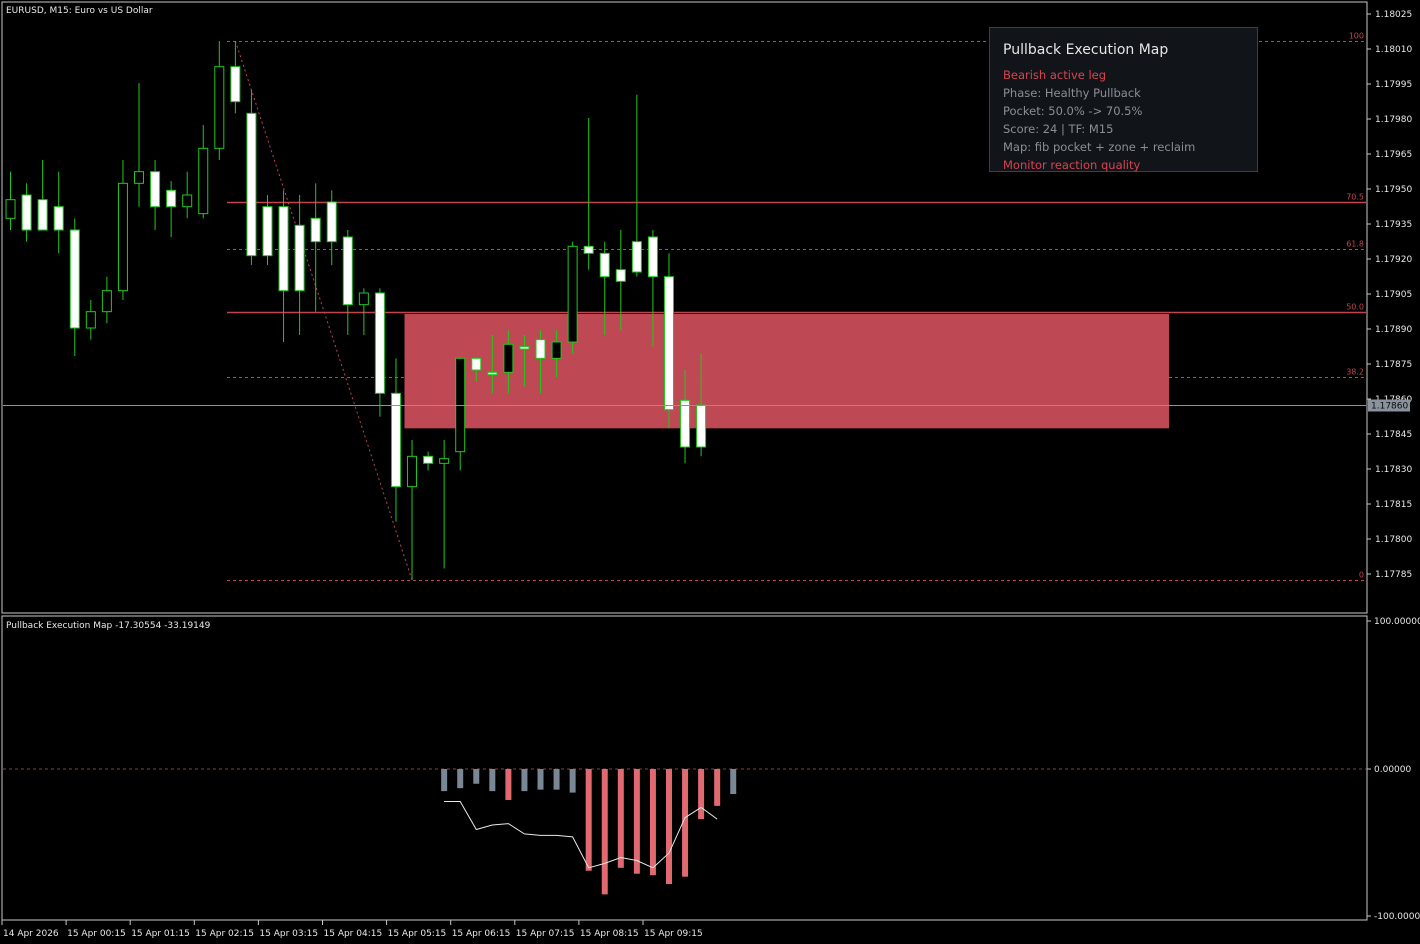 The height and width of the screenshot is (944, 1420). I want to click on fib-level-label: 100, so click(1356, 36).